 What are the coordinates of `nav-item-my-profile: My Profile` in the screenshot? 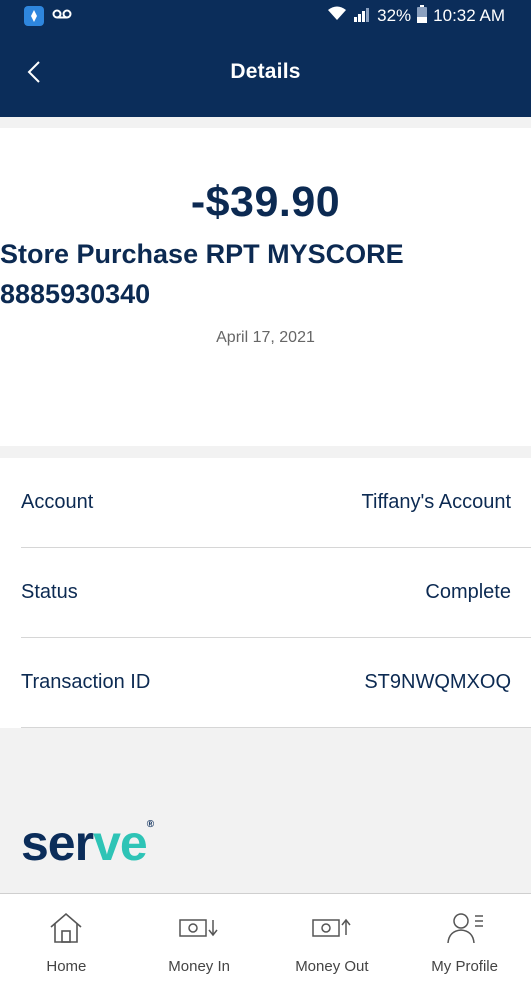 It's located at (465, 947).